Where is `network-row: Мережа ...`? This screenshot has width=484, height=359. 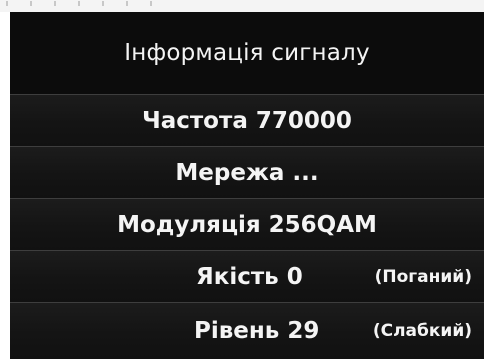 network-row: Мережа ... is located at coordinates (247, 172).